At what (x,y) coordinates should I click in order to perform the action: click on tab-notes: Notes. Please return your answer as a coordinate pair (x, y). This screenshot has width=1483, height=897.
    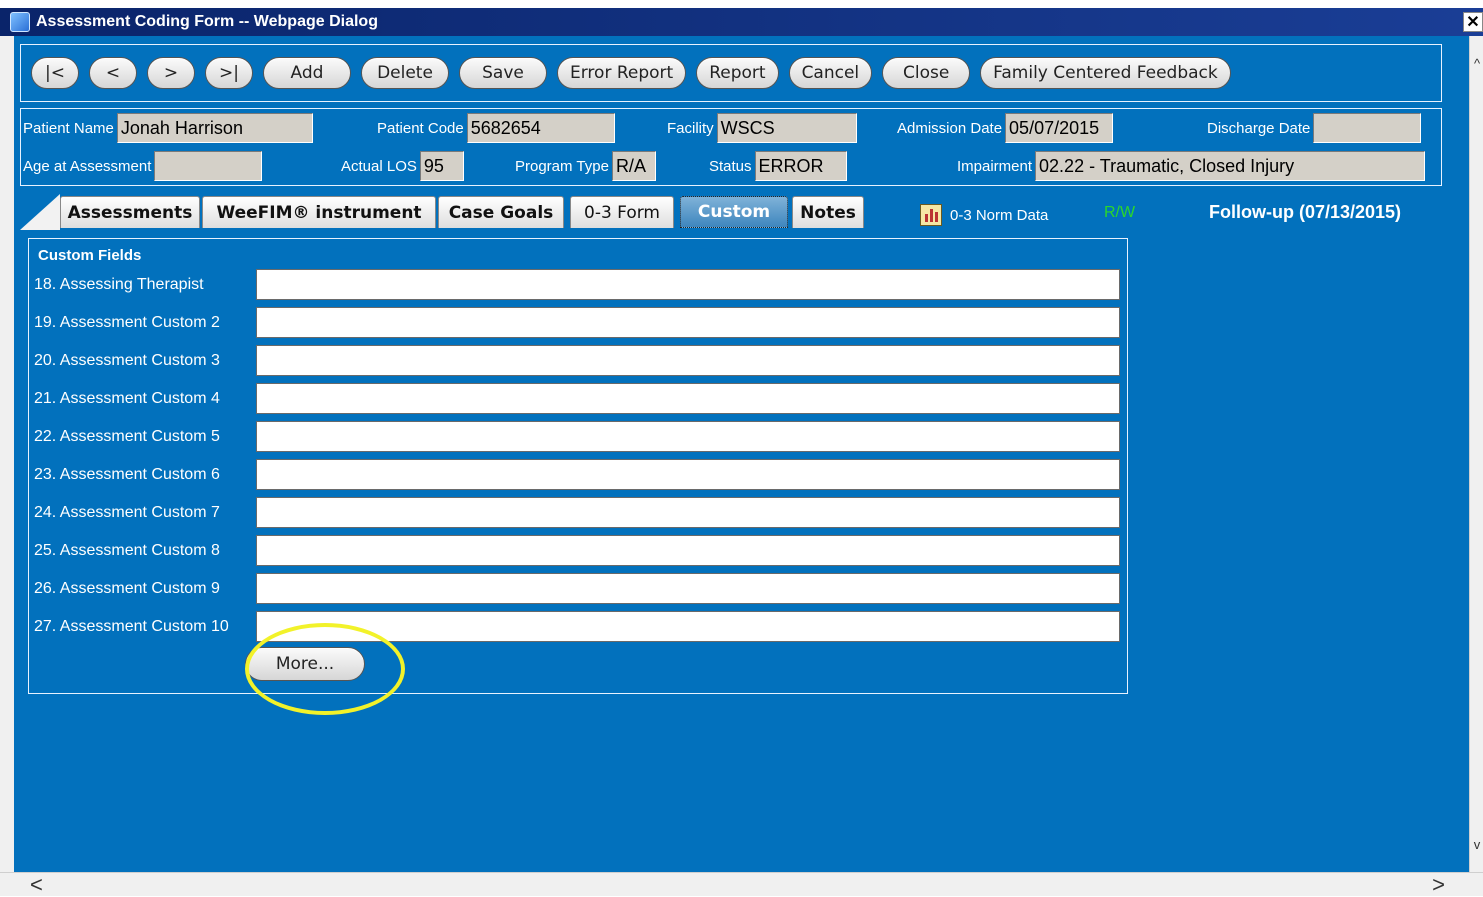
    Looking at the image, I should click on (828, 212).